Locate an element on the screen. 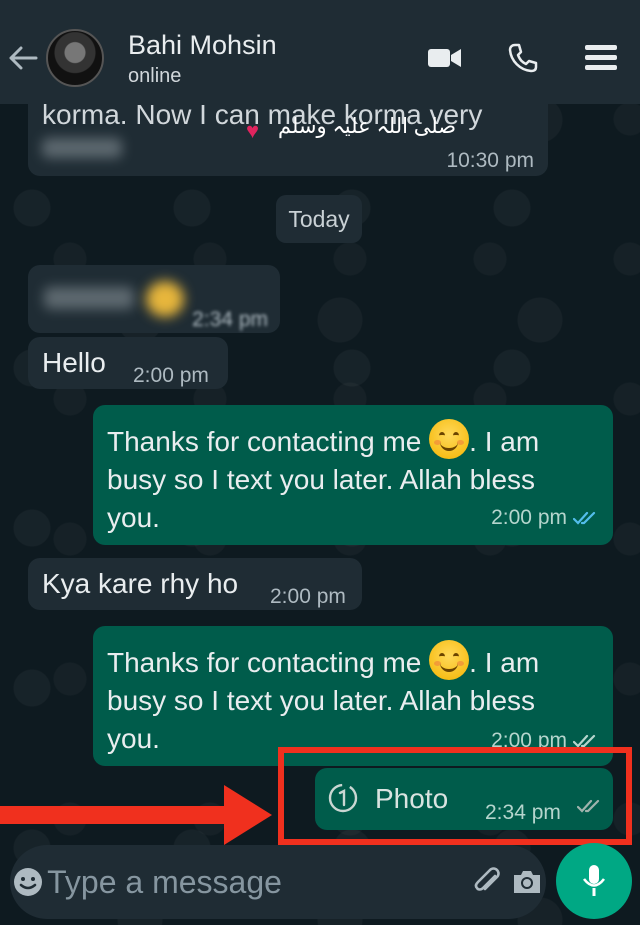  voice-message-button is located at coordinates (594, 881).